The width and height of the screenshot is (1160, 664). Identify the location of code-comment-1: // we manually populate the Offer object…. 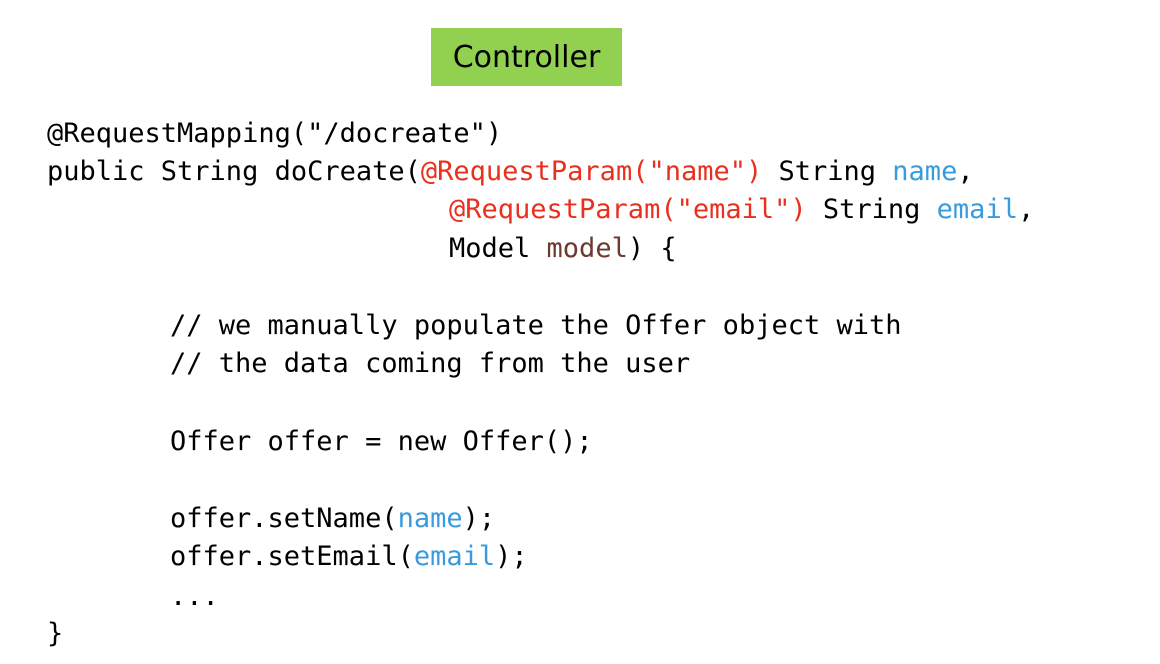
(536, 326).